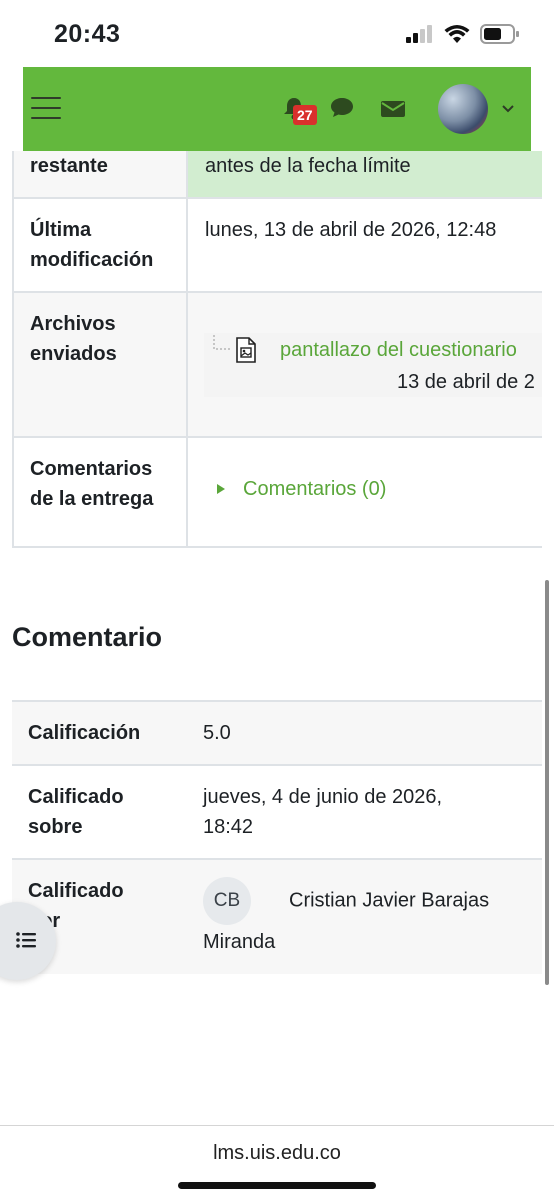 The height and width of the screenshot is (1200, 554). I want to click on list-icon, so click(26, 940).